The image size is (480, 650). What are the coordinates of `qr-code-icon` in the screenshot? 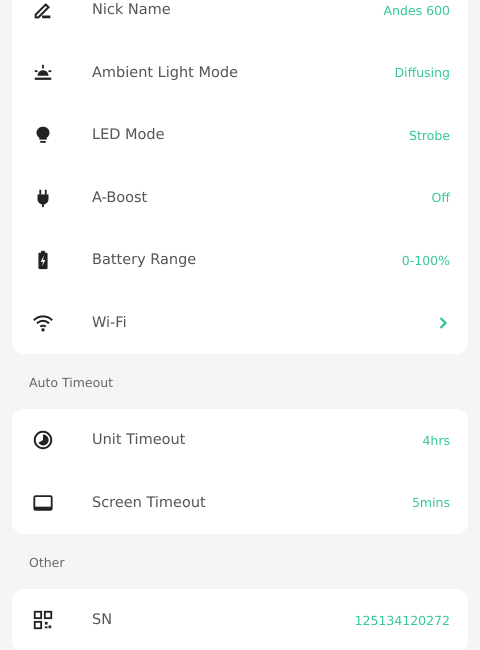 It's located at (43, 620).